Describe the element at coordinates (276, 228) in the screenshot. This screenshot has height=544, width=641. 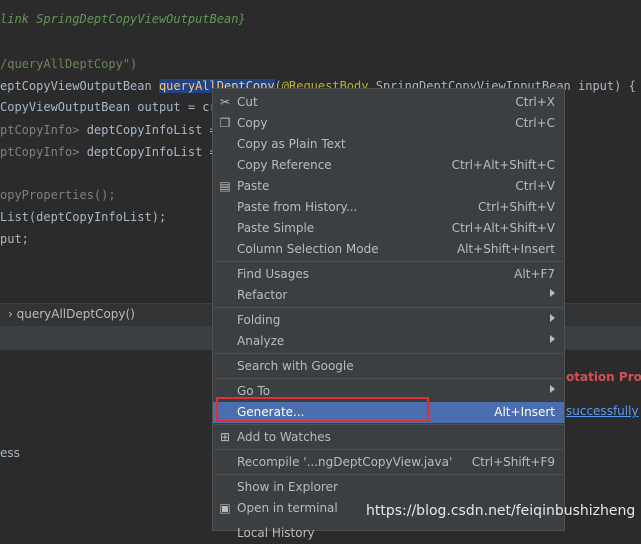
I see `menu-item-label: Paste Simple` at that location.